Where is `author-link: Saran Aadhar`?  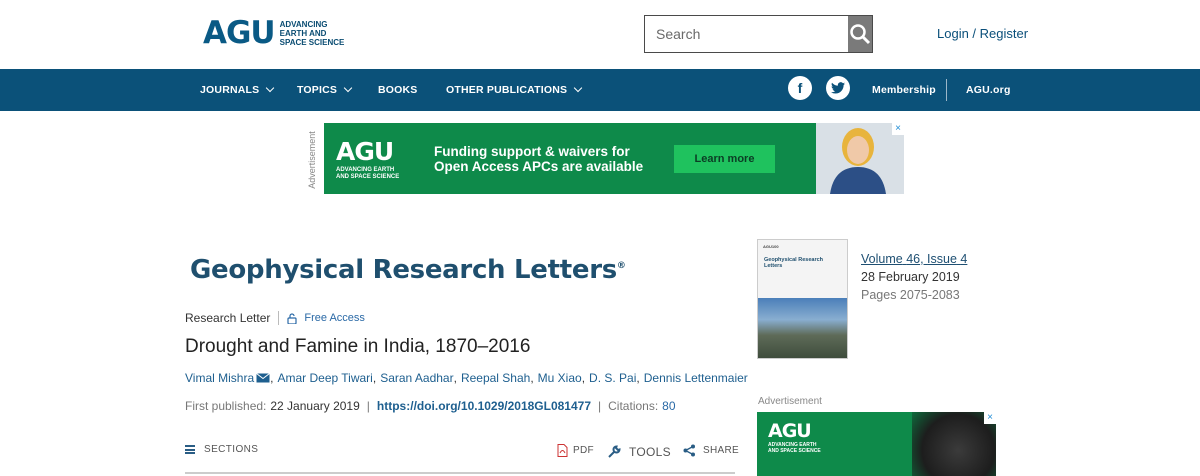
author-link: Saran Aadhar is located at coordinates (416, 378).